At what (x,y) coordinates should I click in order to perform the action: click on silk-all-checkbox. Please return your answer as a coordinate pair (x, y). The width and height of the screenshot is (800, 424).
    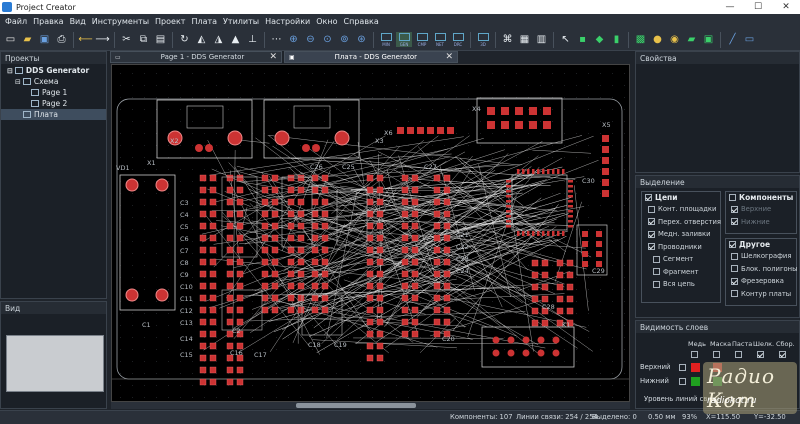
    Looking at the image, I should click on (760, 354).